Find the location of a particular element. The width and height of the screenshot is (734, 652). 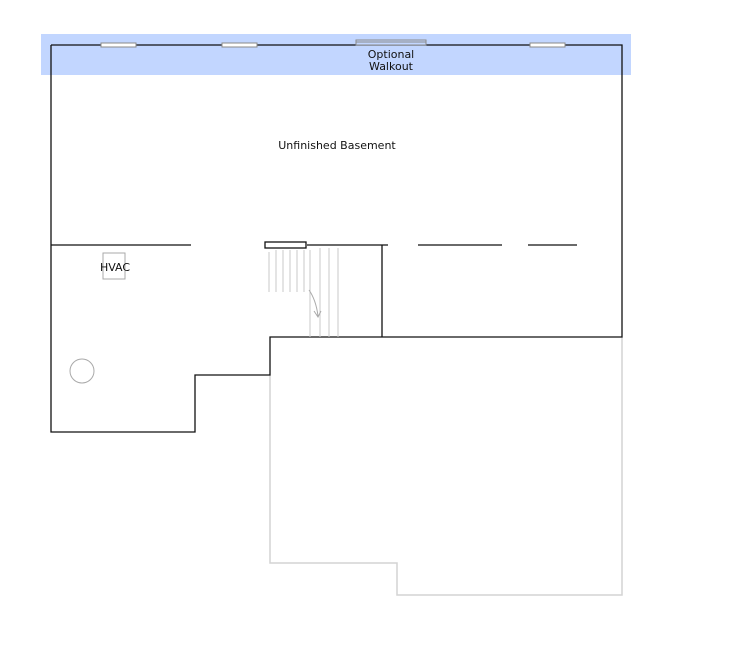

stair-header-beam is located at coordinates (285, 245).